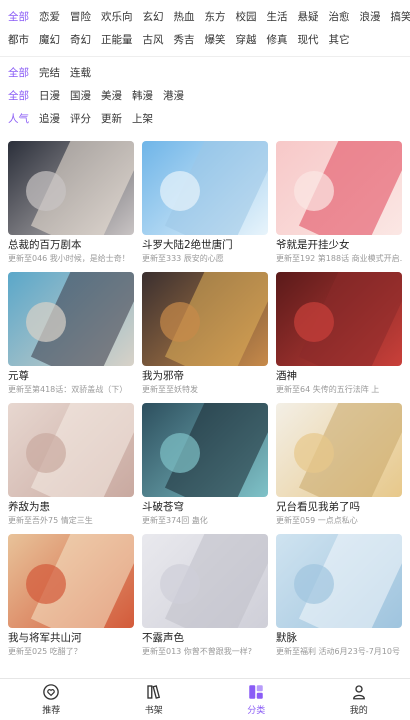 The width and height of the screenshot is (410, 720). What do you see at coordinates (400, 17) in the screenshot?
I see `filter-chip-genre_row1: 搞笑` at bounding box center [400, 17].